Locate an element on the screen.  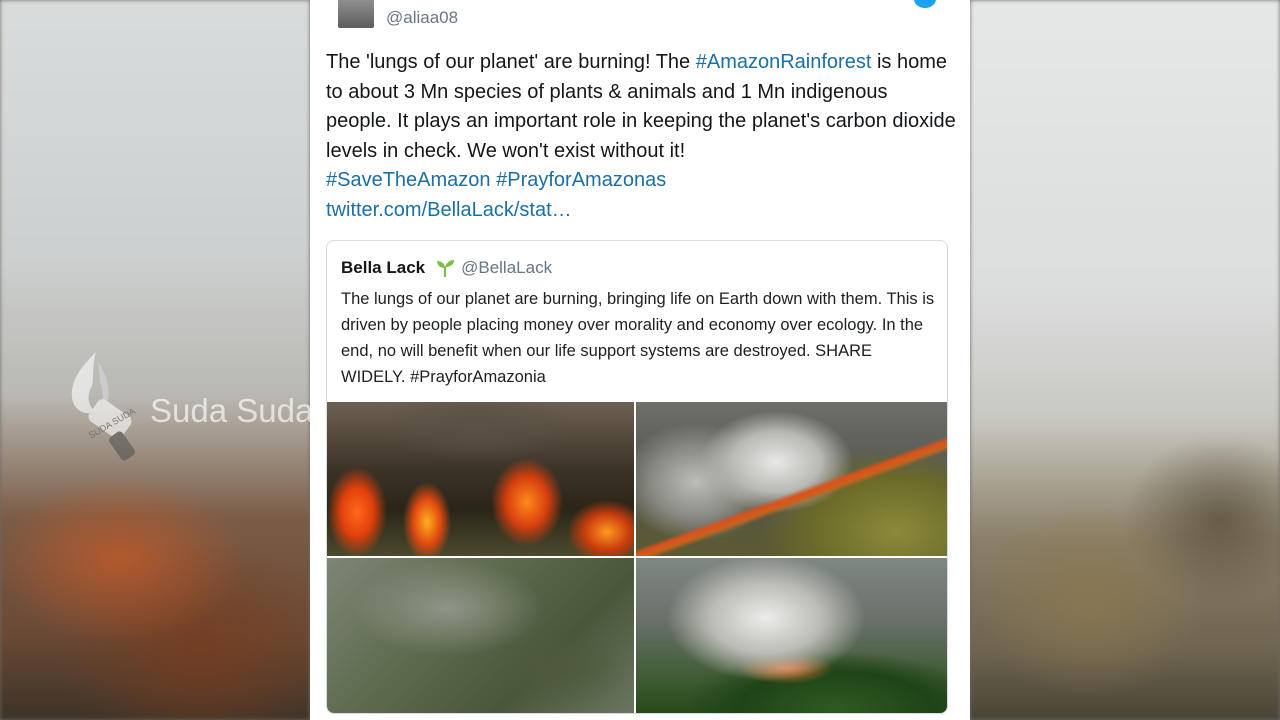
smoke-over-forest-photo is located at coordinates (791, 635).